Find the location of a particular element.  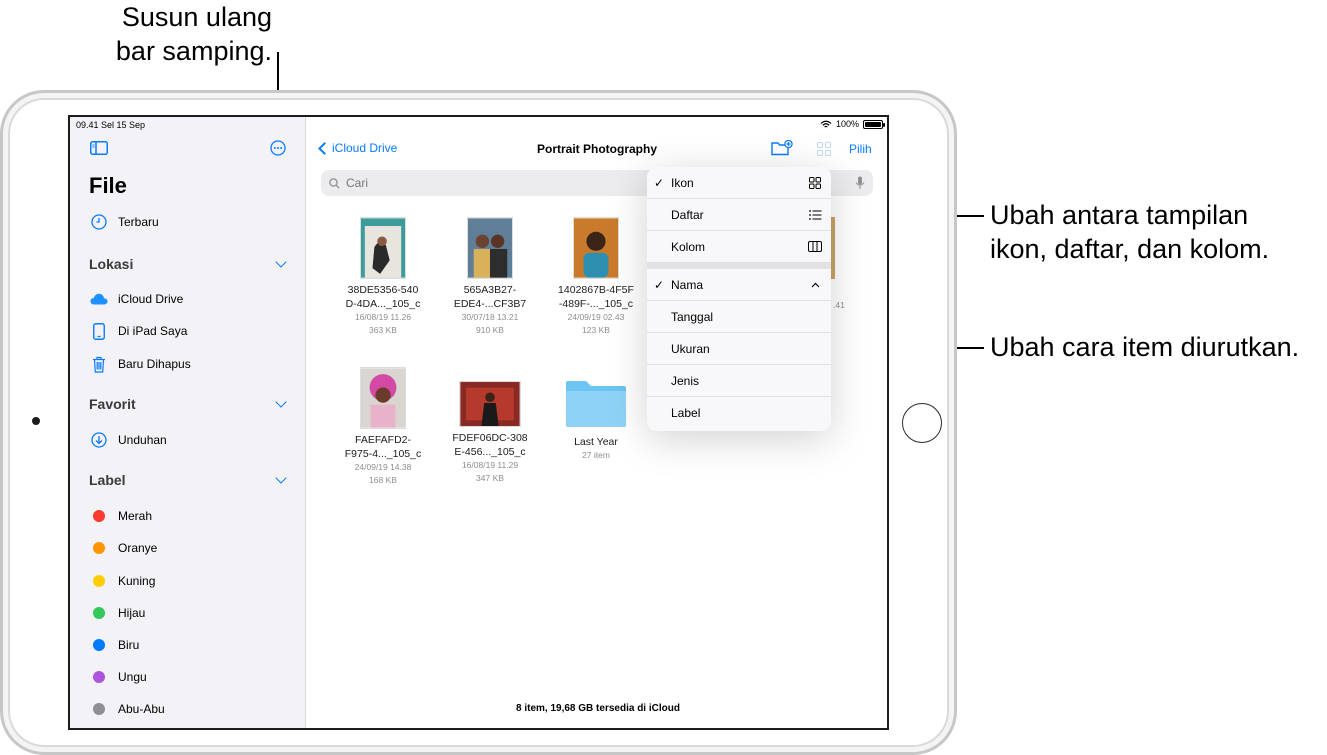

callout-text-line2: ikon, daftar, dan kolom. is located at coordinates (1130, 249).